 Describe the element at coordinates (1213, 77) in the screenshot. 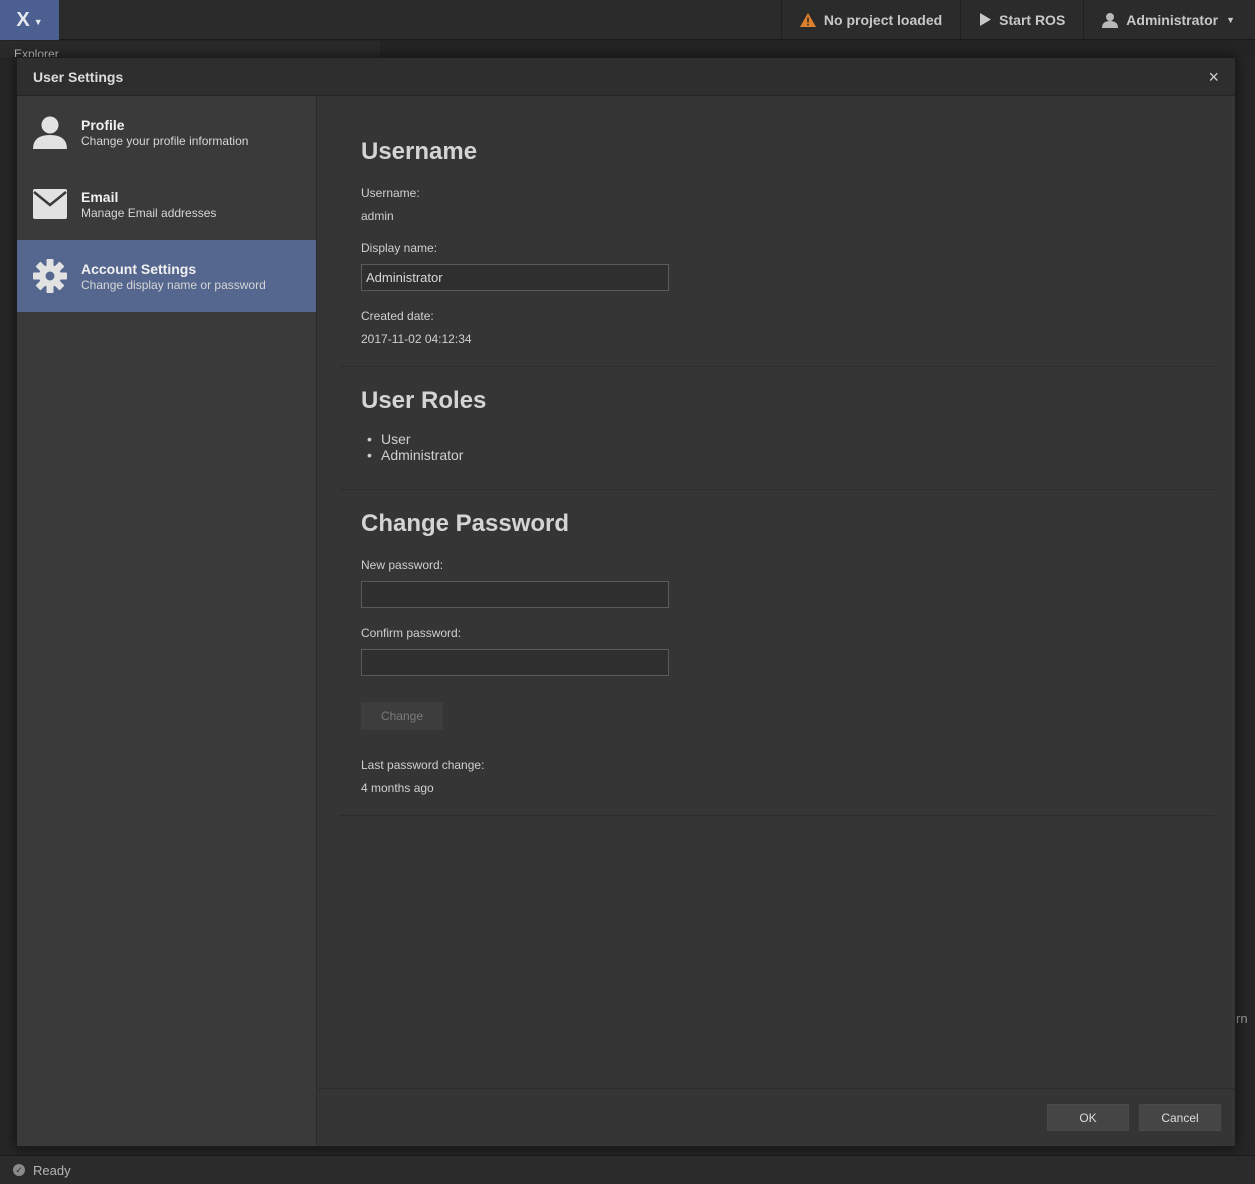

I see `close-icon: ×` at that location.